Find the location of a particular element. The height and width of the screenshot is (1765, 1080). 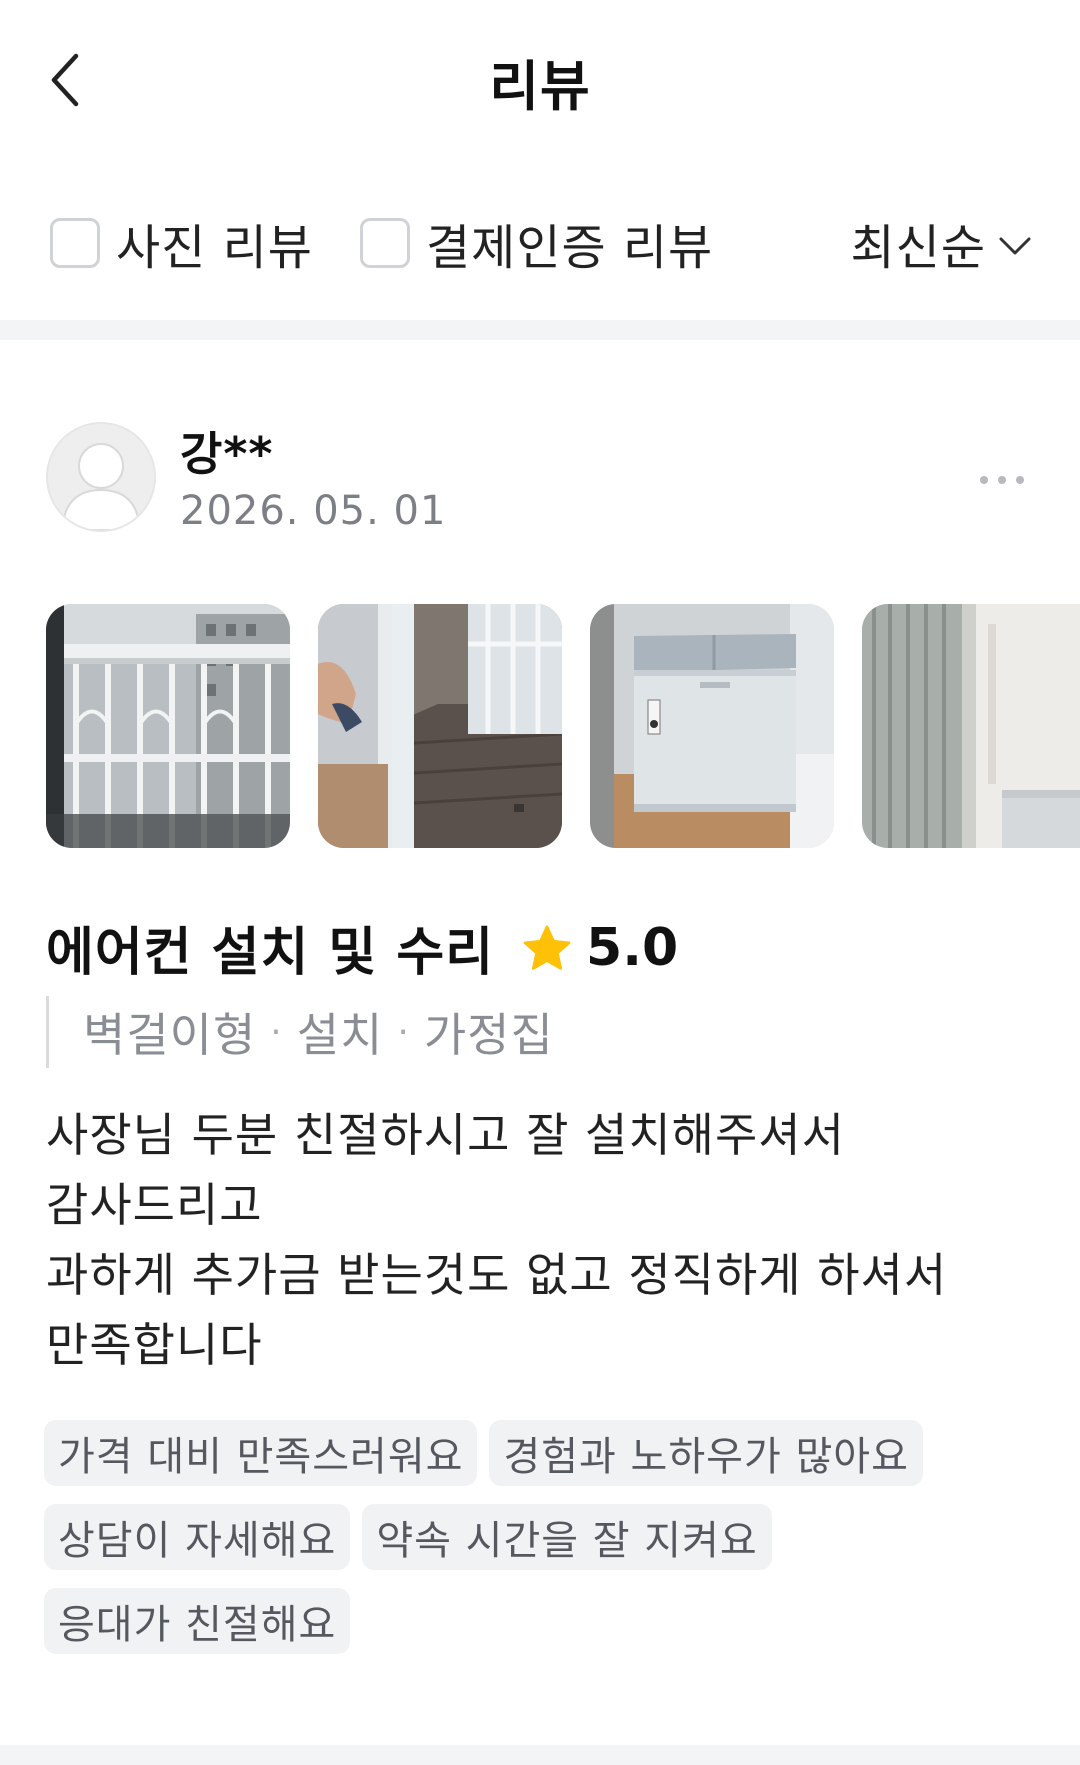

review-text-line: 만족합니다 is located at coordinates (154, 1345).